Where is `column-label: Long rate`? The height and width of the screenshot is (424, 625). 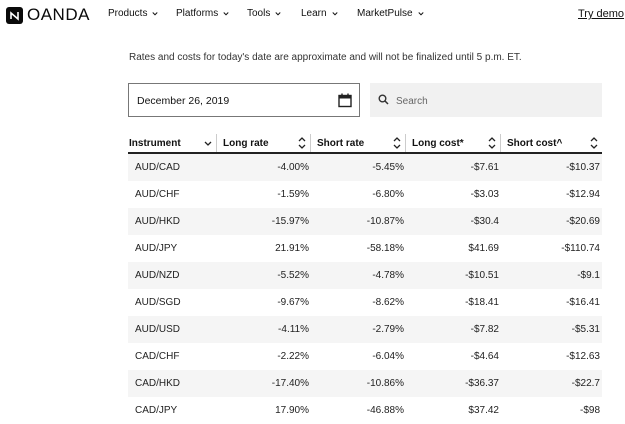 column-label: Long rate is located at coordinates (246, 143).